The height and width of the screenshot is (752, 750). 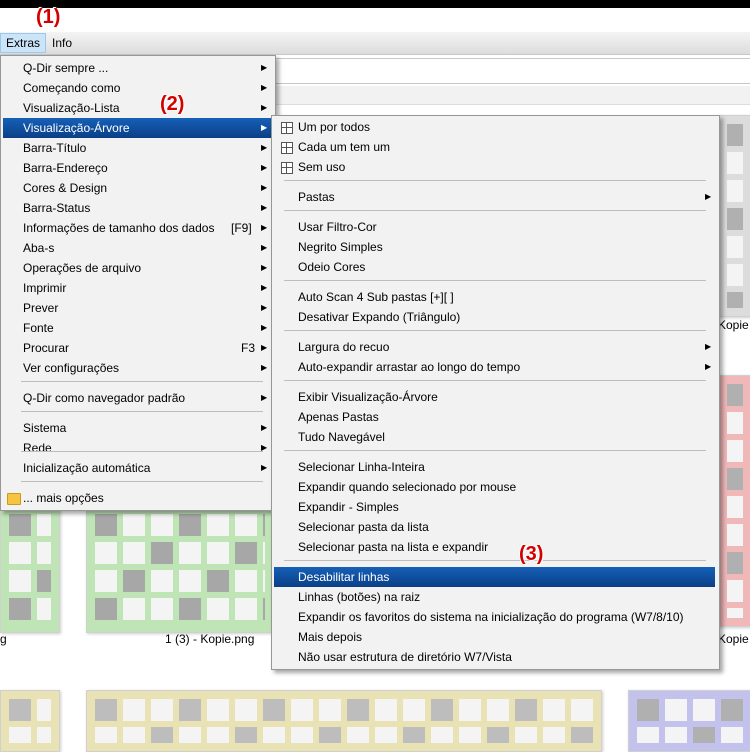 What do you see at coordinates (494, 657) in the screenshot?
I see `tree-menu-item: Não usar estrutura de diretório W7/Vista` at bounding box center [494, 657].